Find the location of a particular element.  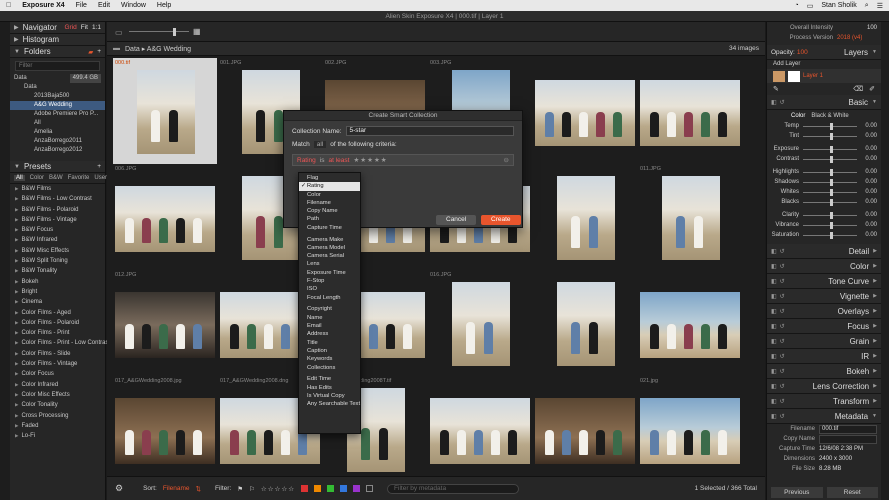

sort-dropdown: Filename is located at coordinates (176, 488).